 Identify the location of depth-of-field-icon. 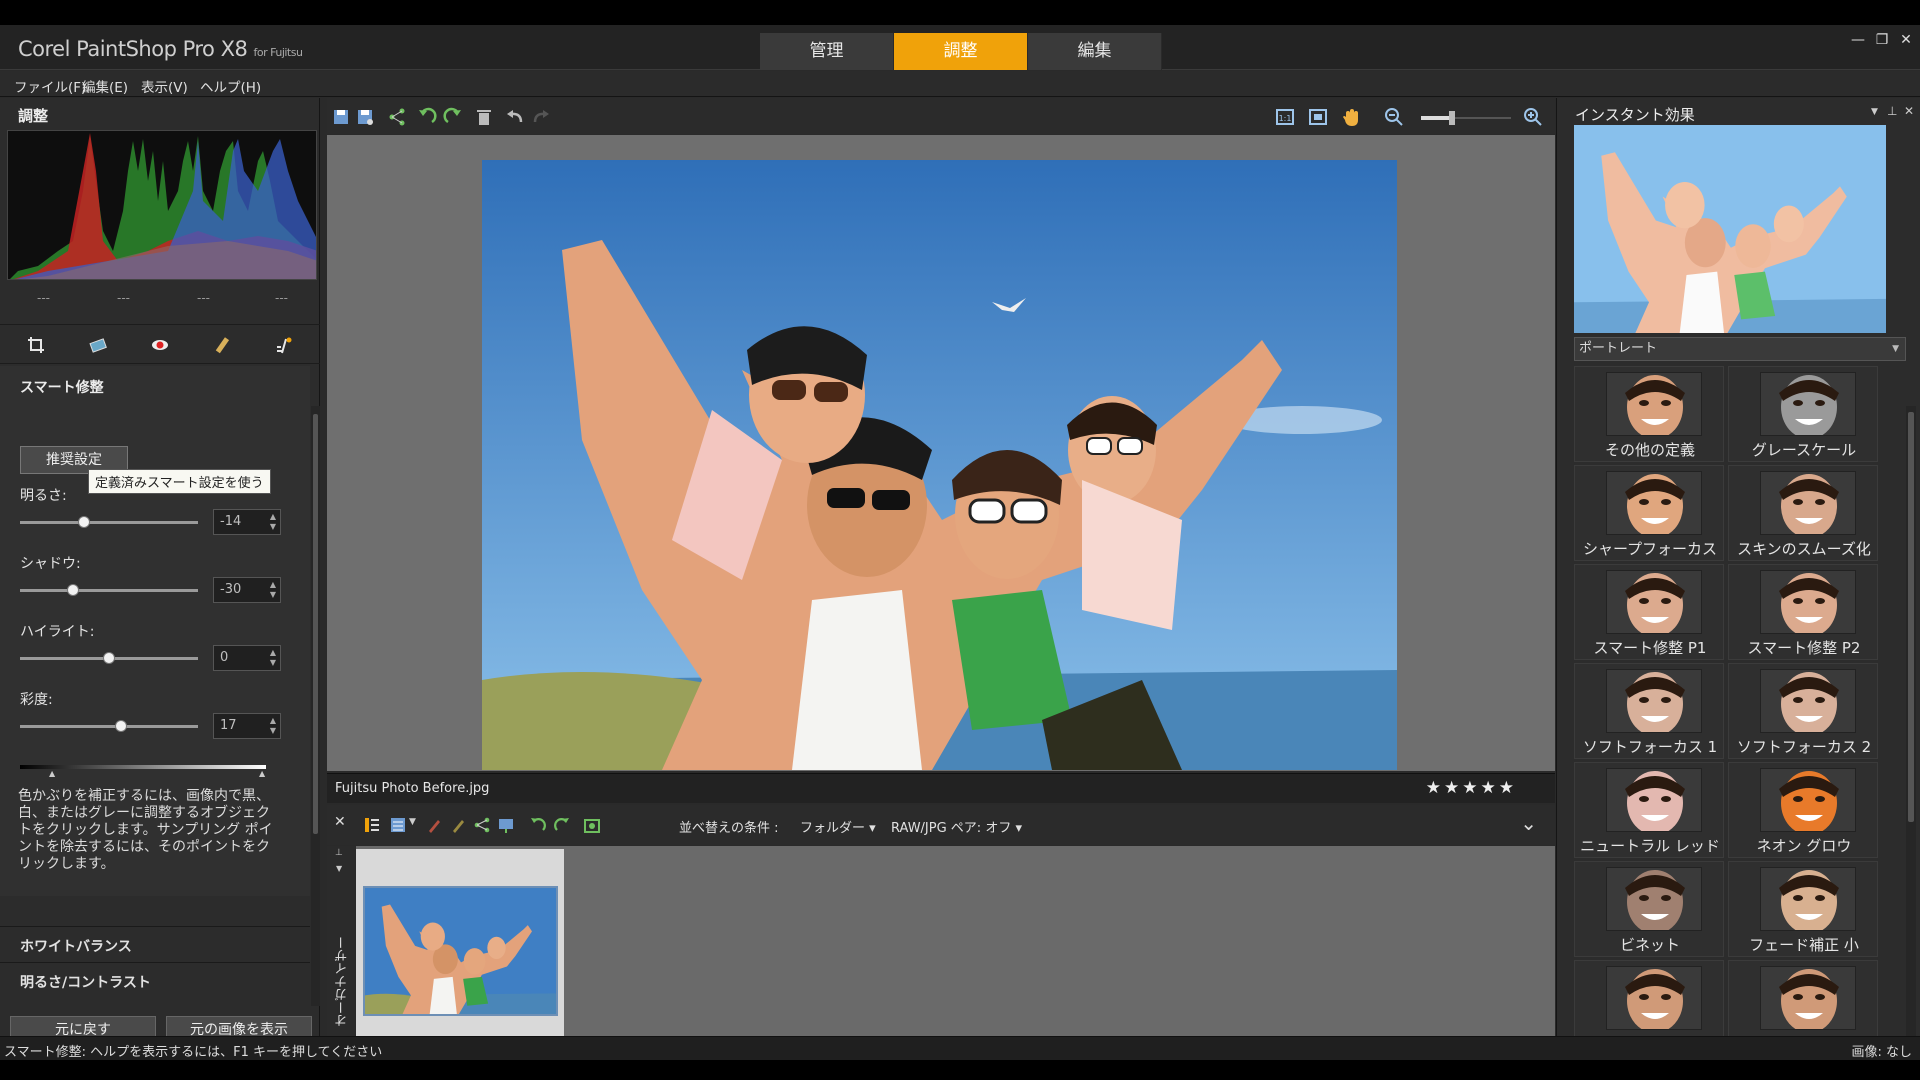
(284, 345).